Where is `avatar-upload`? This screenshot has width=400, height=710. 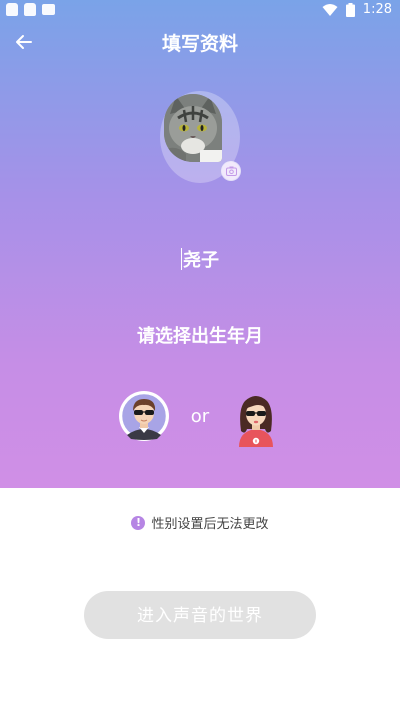
avatar-upload is located at coordinates (200, 137).